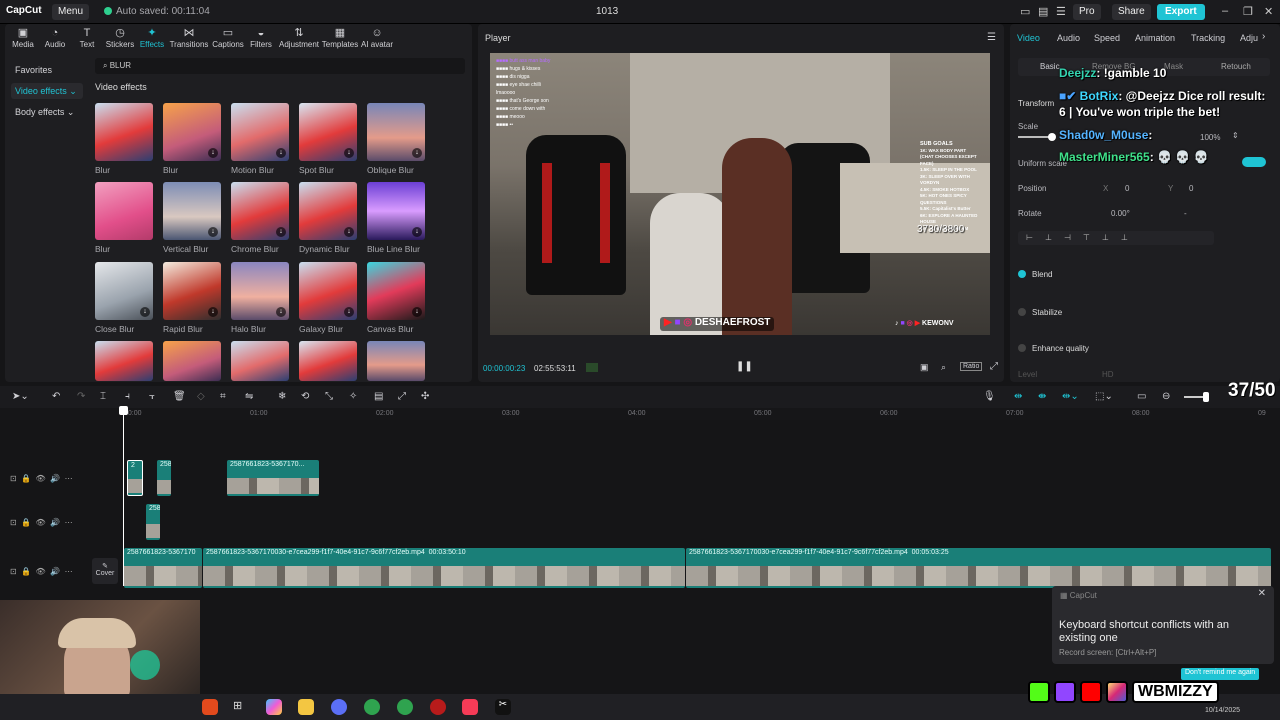 This screenshot has width=1280, height=720. Describe the element at coordinates (105, 571) in the screenshot. I see `cover-button: ✎ Cover` at that location.